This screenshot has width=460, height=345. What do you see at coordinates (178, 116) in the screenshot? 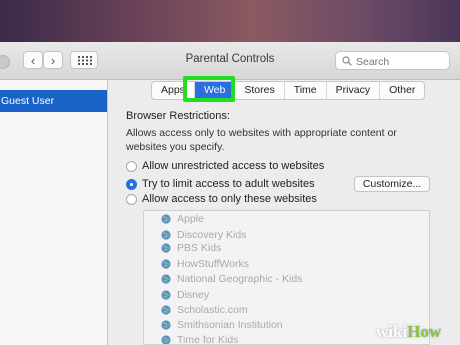
I see `section-heading: Browser Restrictions:` at bounding box center [178, 116].